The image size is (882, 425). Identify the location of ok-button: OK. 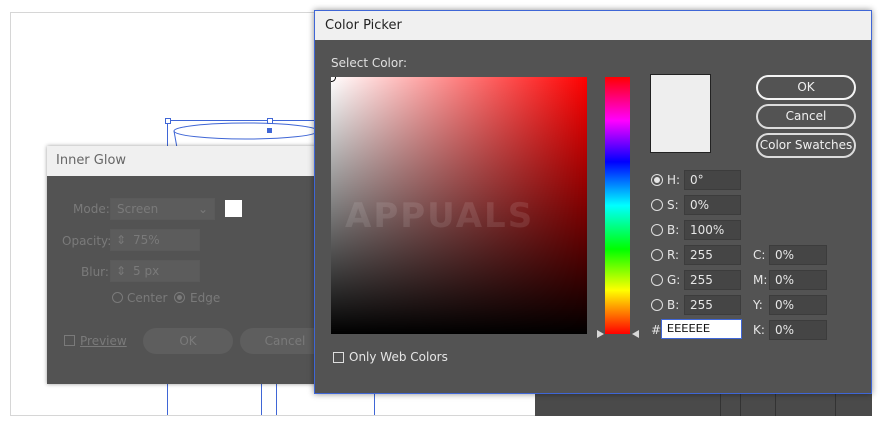
(806, 87).